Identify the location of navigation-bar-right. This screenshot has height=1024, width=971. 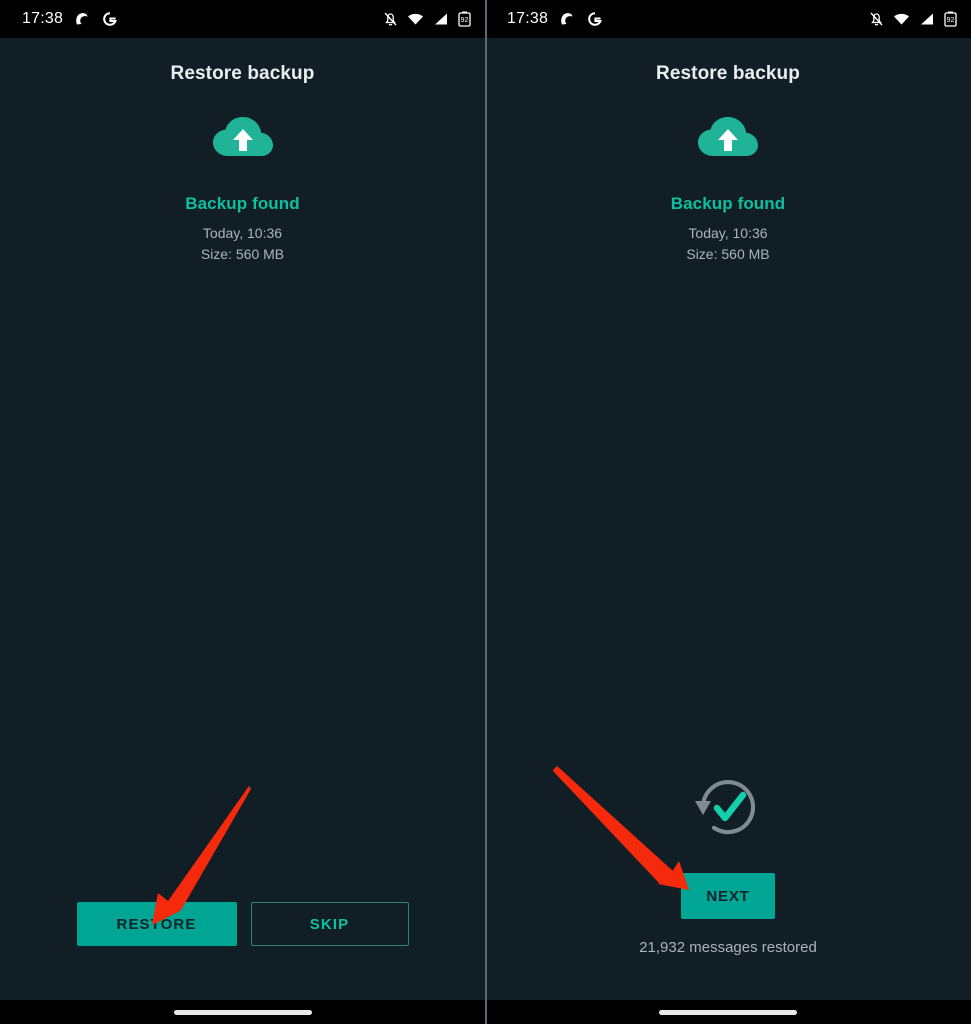
(728, 1012).